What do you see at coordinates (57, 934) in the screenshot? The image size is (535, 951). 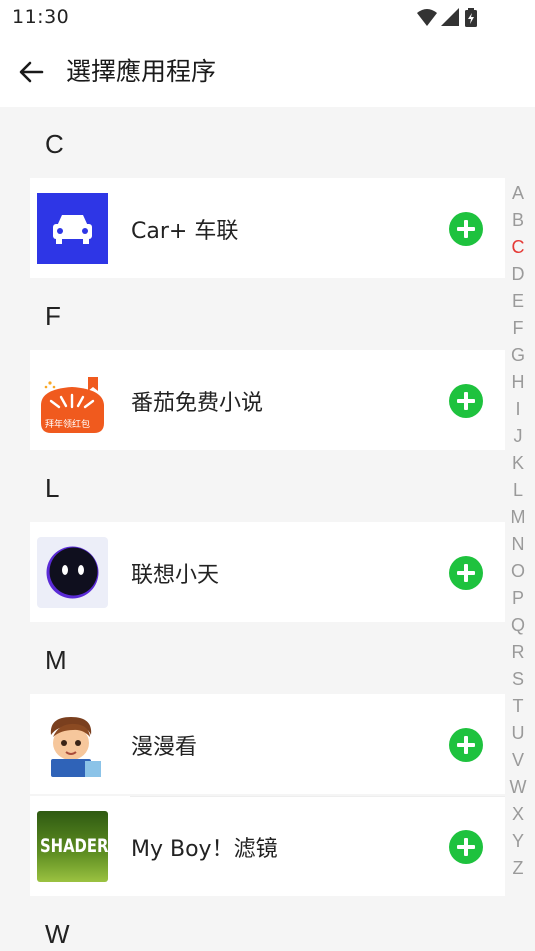 I see `section-header-w: W` at bounding box center [57, 934].